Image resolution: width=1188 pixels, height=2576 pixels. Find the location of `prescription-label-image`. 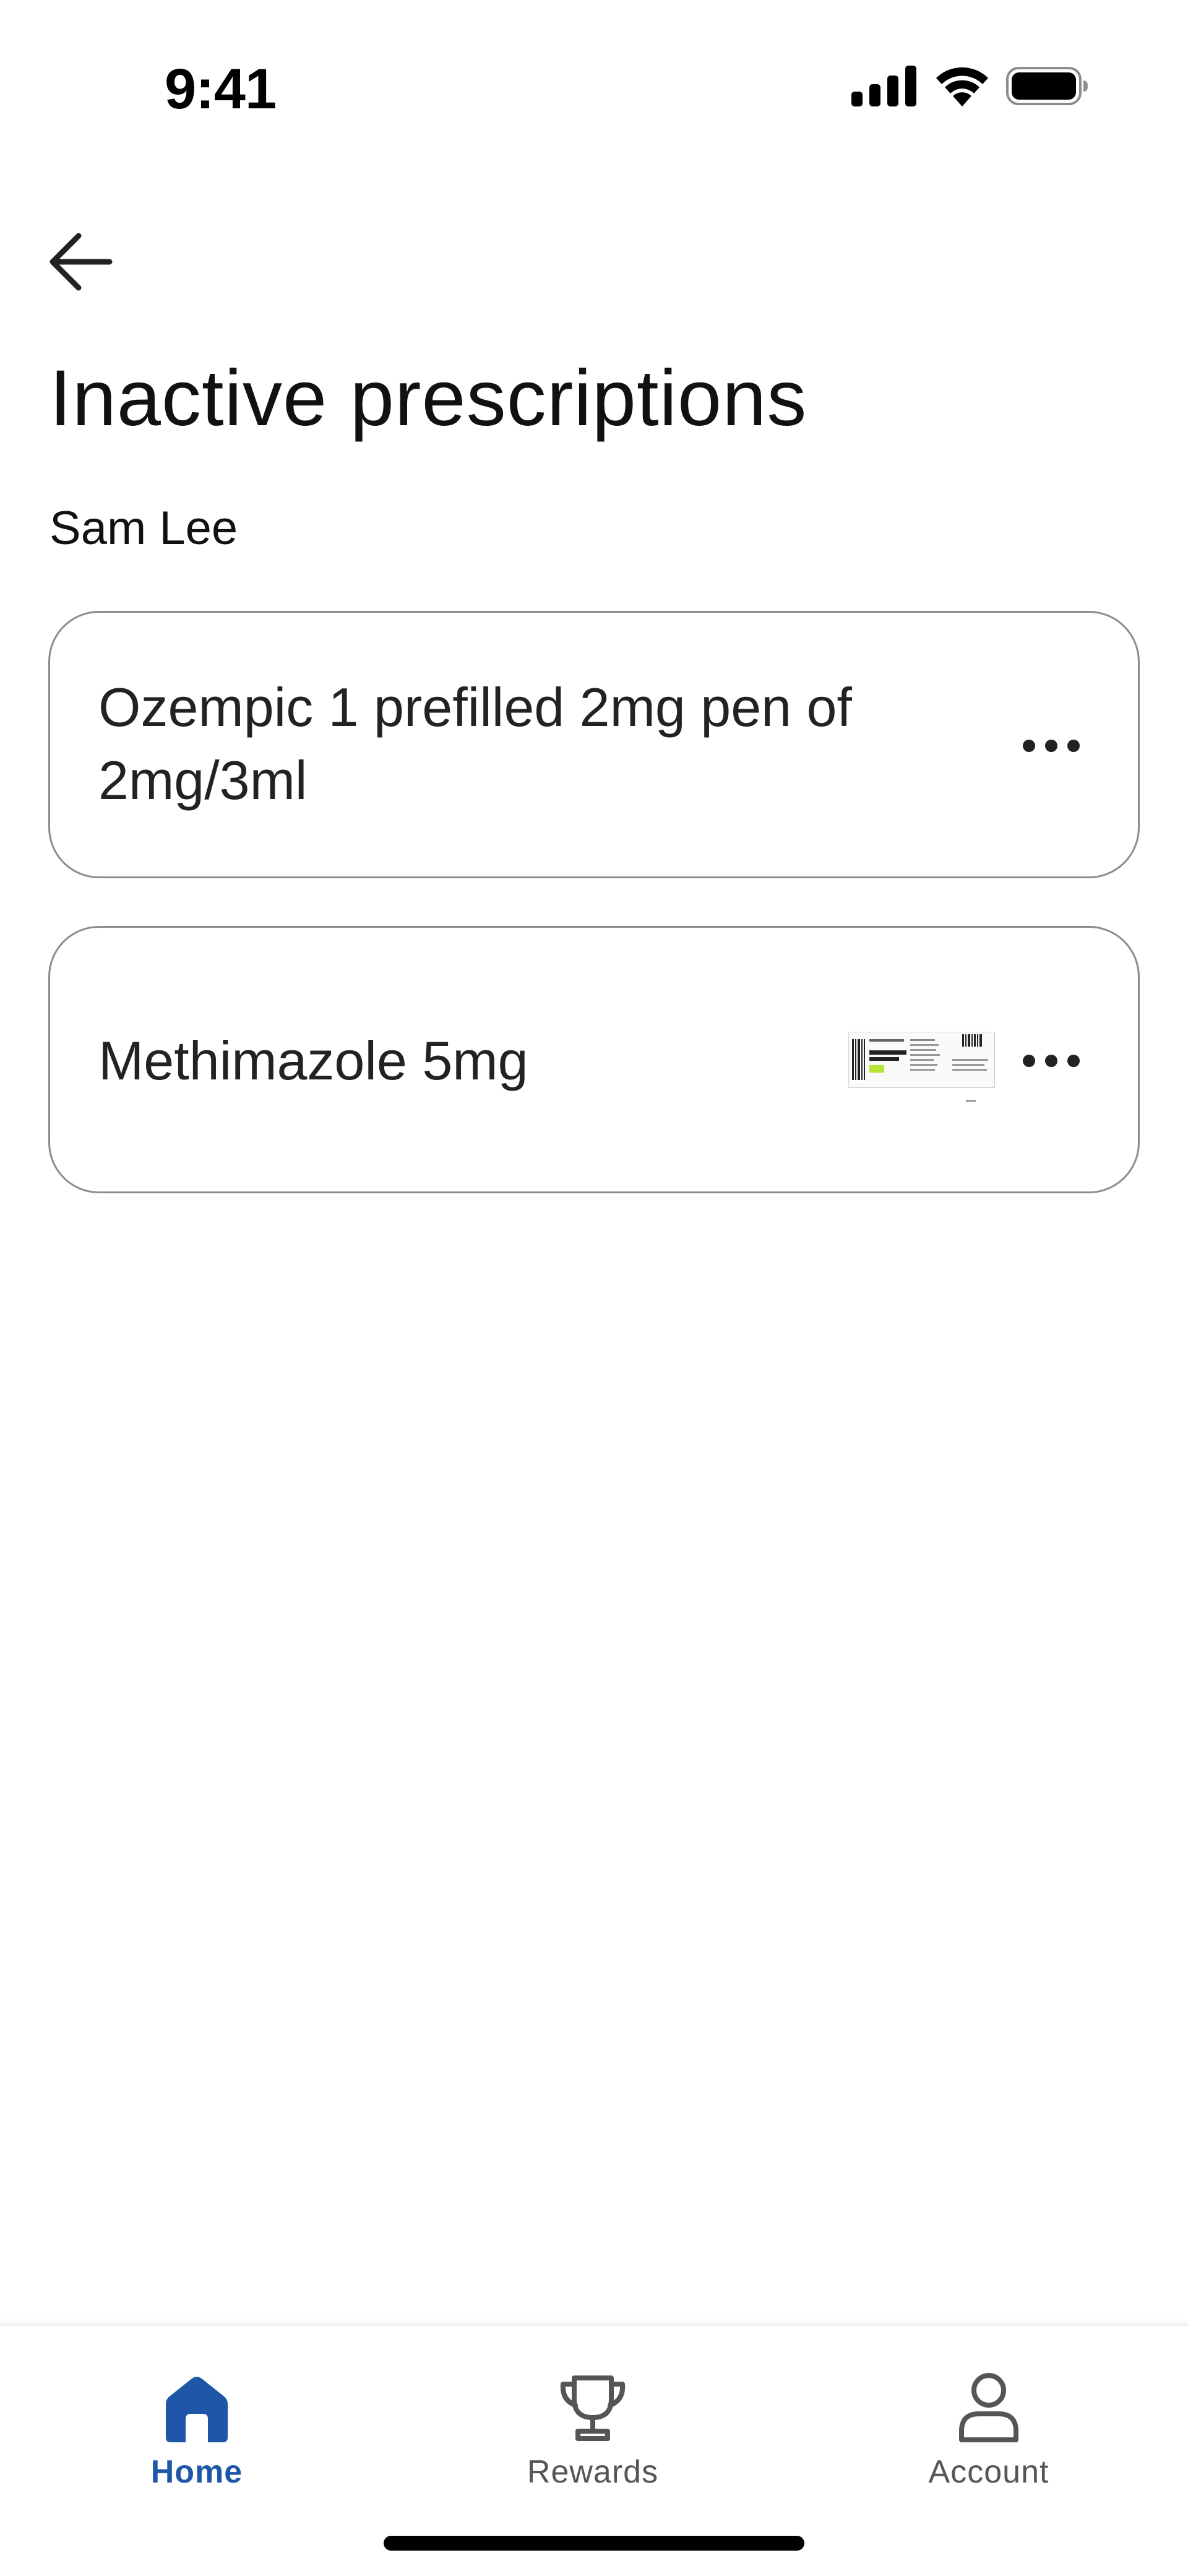

prescription-label-image is located at coordinates (923, 1069).